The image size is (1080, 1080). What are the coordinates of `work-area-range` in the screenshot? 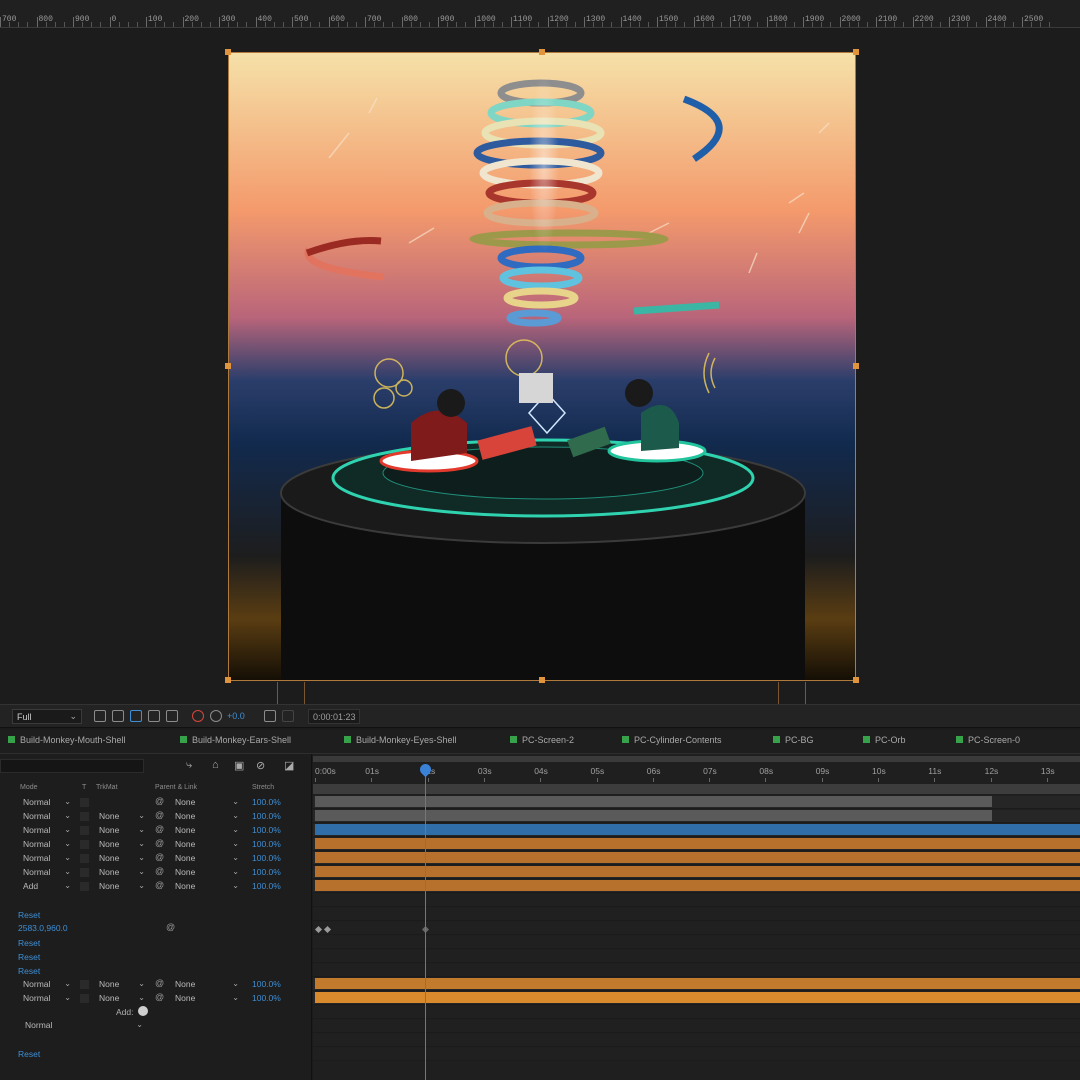 It's located at (696, 789).